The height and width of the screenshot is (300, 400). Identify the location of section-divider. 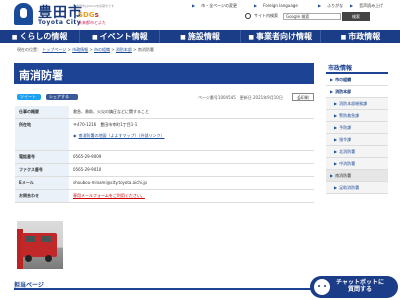
(164, 289).